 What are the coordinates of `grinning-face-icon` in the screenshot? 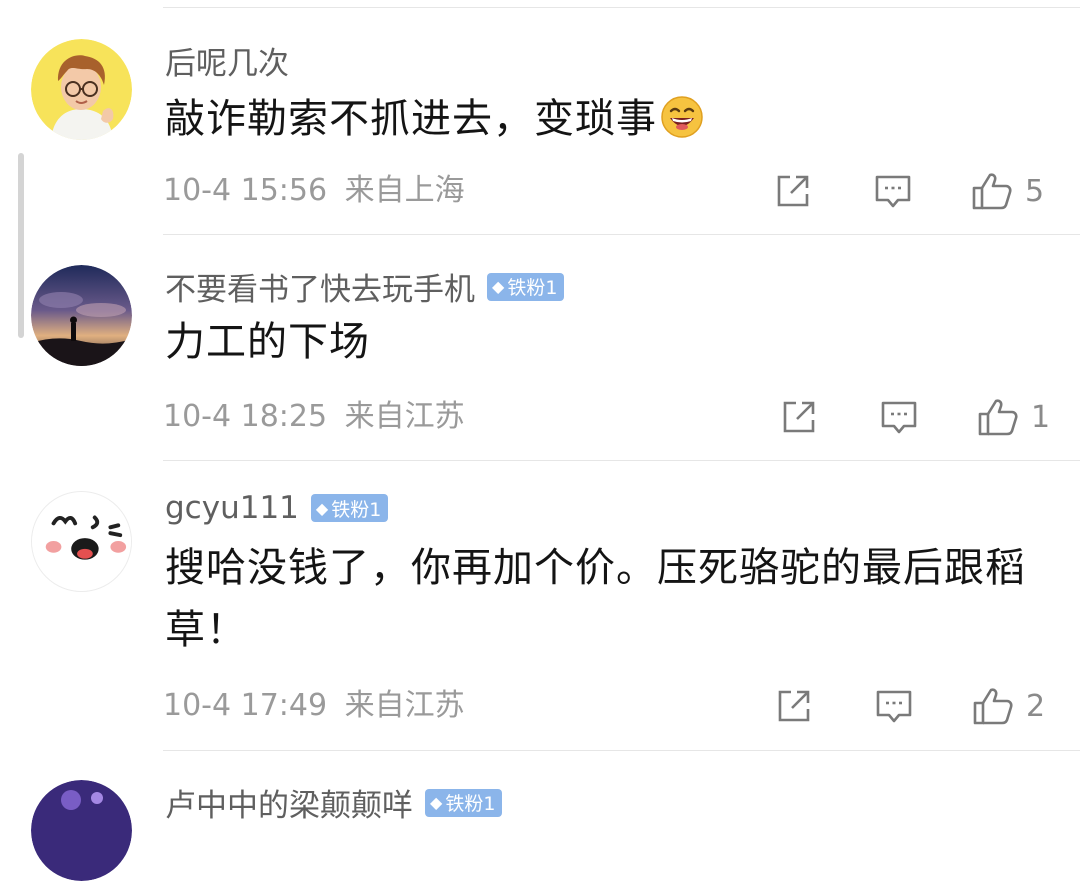 It's located at (682, 125).